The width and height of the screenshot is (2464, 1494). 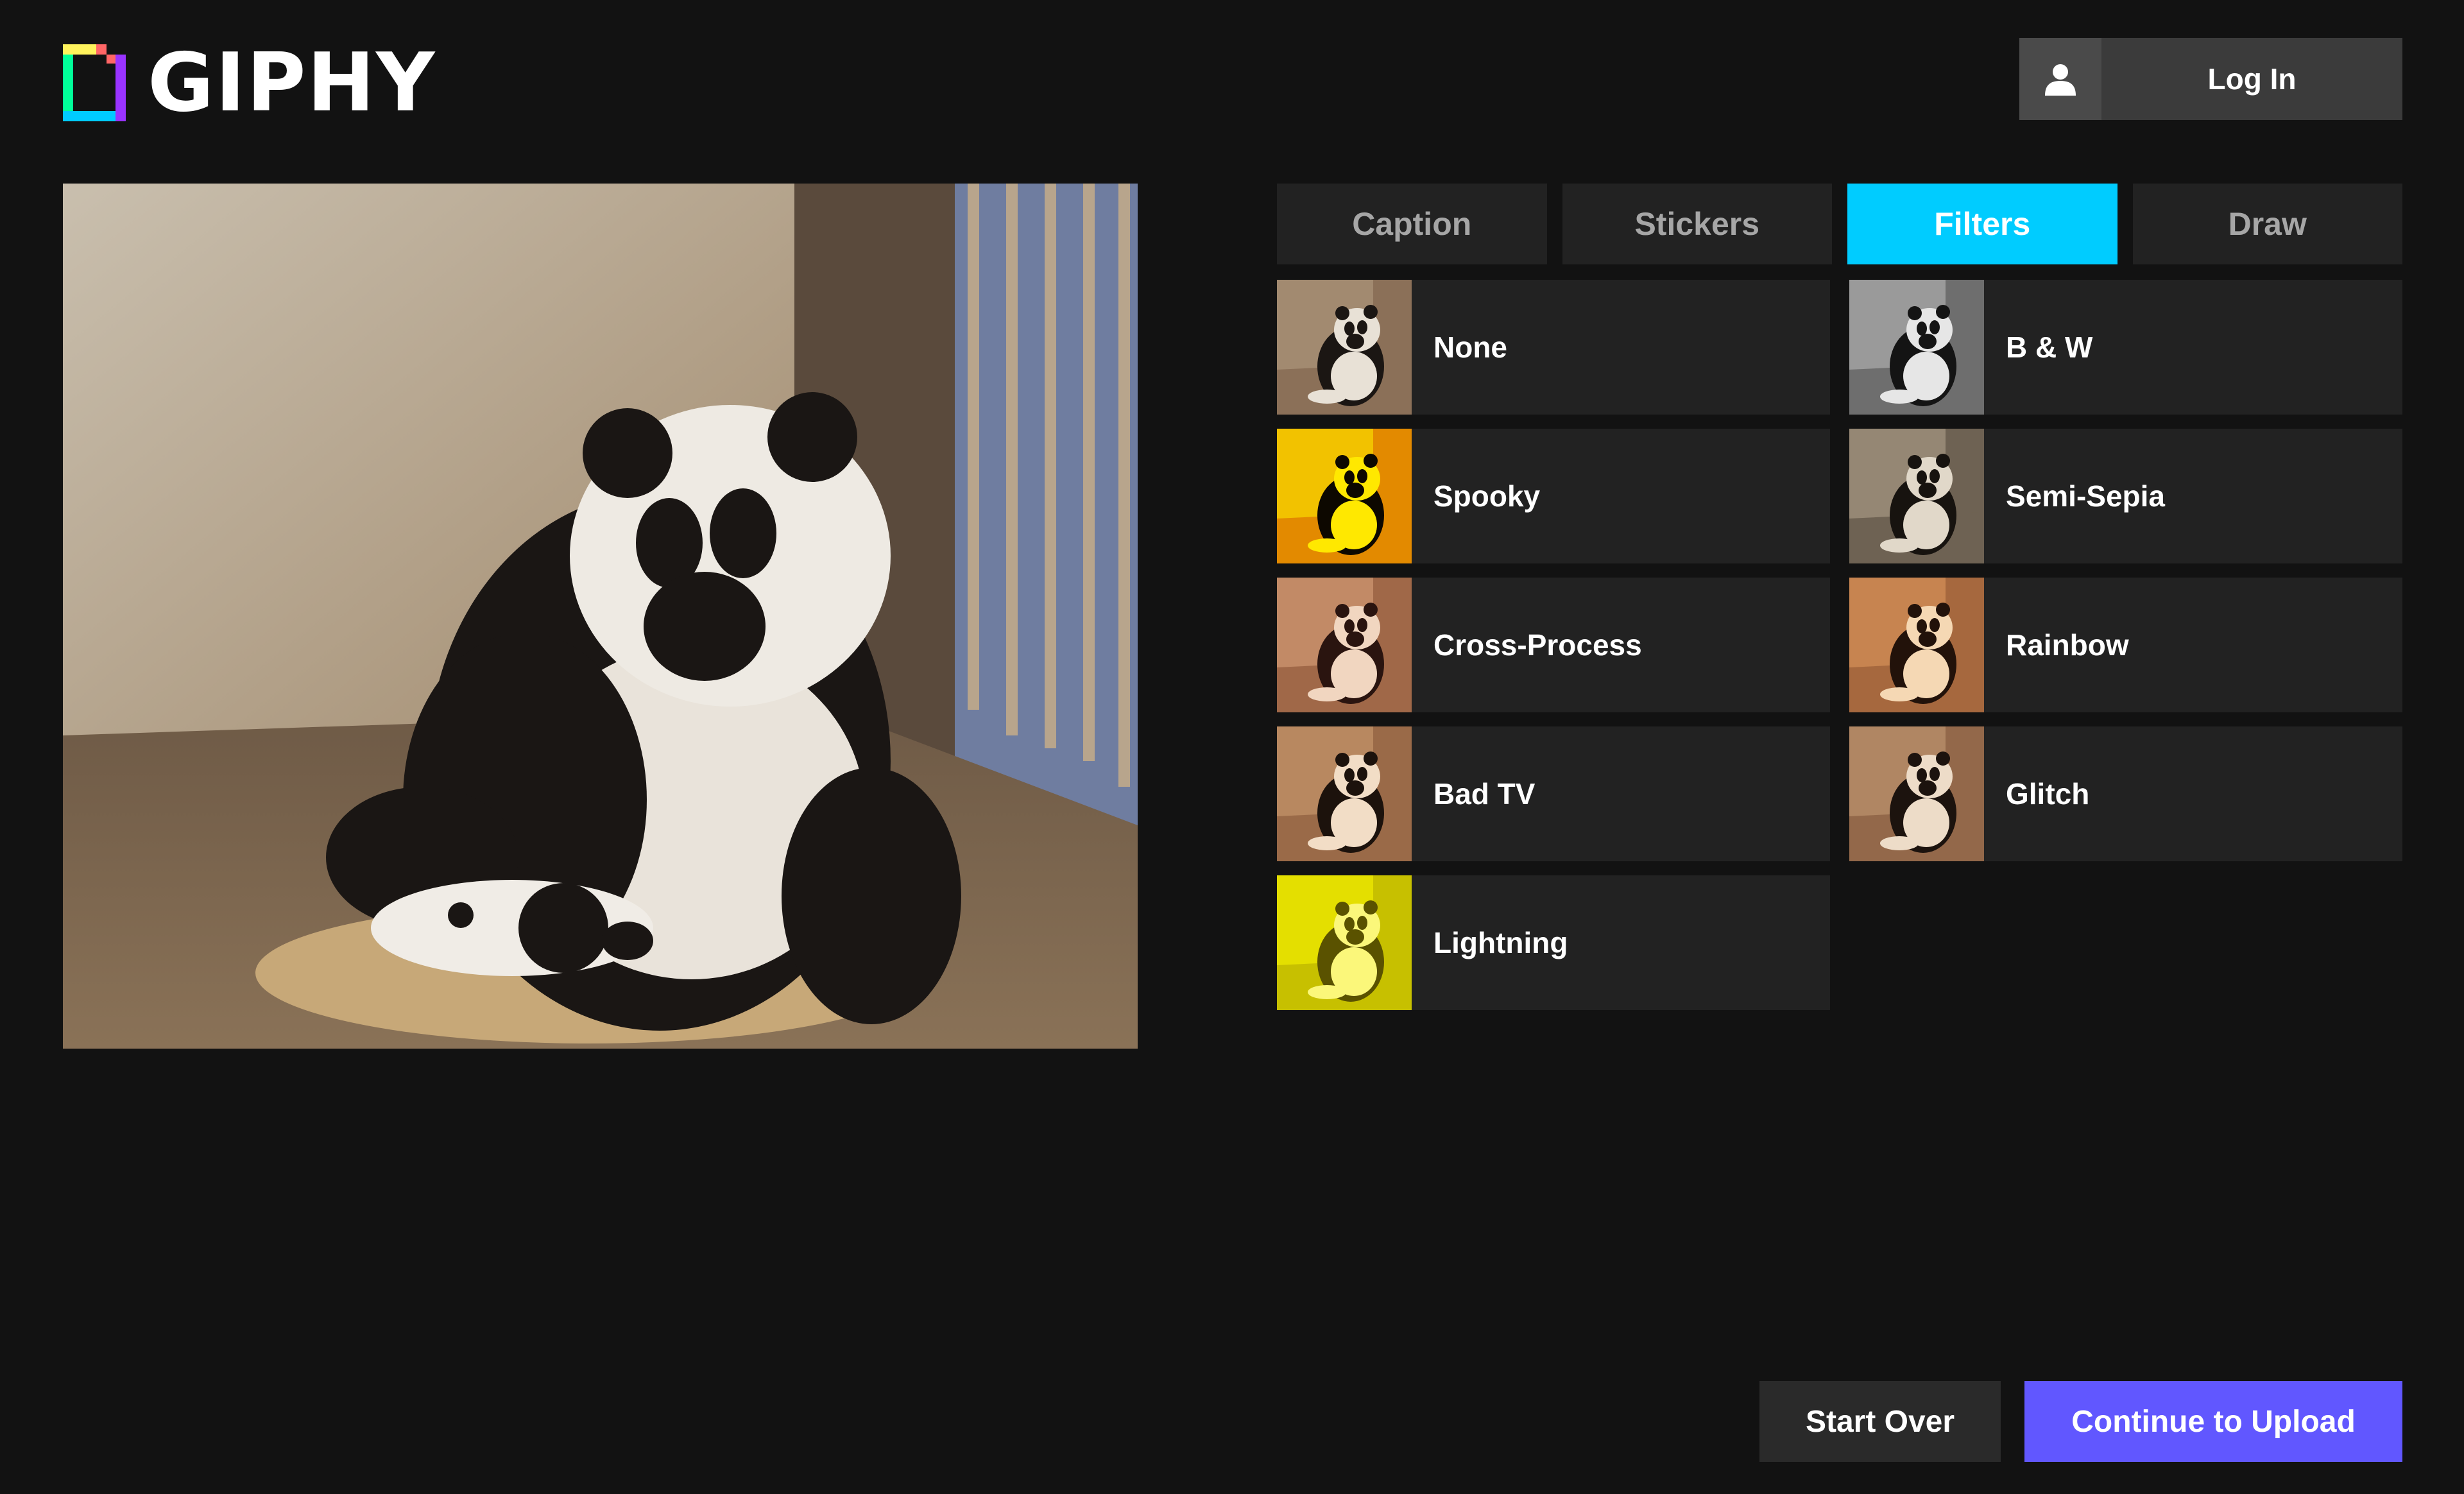 I want to click on tab-draw: Draw, so click(x=2267, y=224).